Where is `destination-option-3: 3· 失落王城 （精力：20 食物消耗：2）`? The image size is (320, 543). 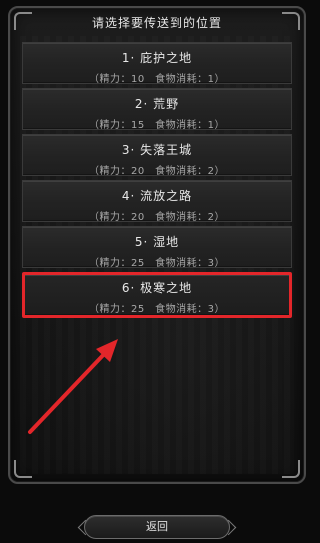
destination-option-3: 3· 失落王城 （精力：20 食物消耗：2） is located at coordinates (157, 155).